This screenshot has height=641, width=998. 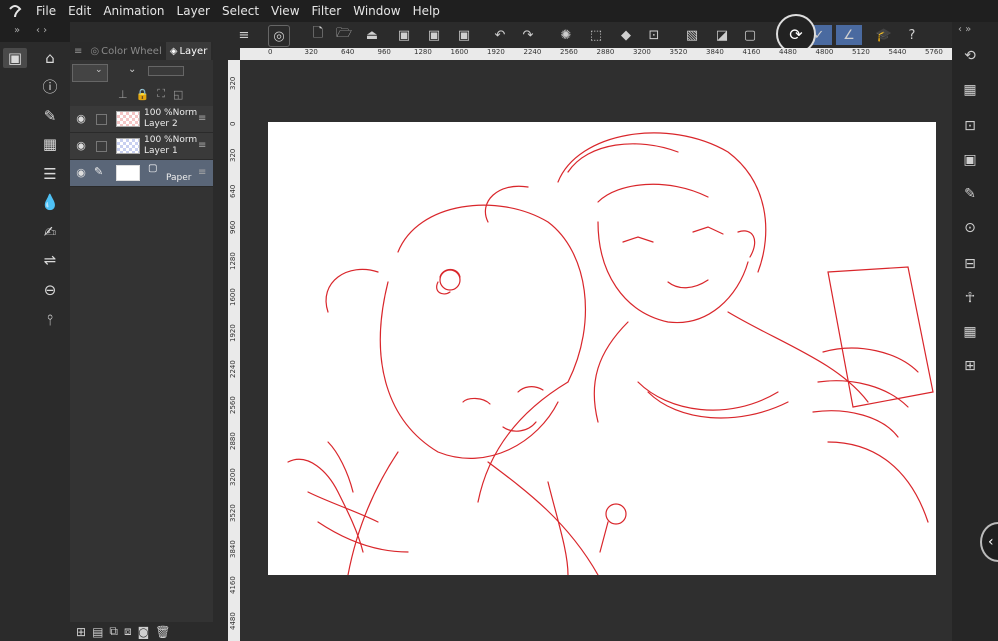 What do you see at coordinates (171, 145) in the screenshot?
I see `layer-meta: 100 %Norm Layer 1` at bounding box center [171, 145].